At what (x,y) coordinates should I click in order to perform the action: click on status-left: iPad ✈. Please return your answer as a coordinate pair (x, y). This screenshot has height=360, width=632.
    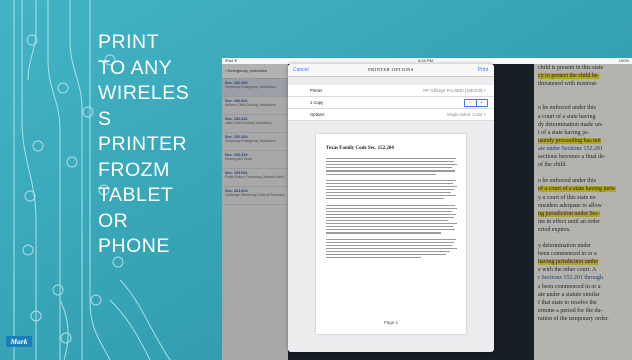
    Looking at the image, I should click on (231, 60).